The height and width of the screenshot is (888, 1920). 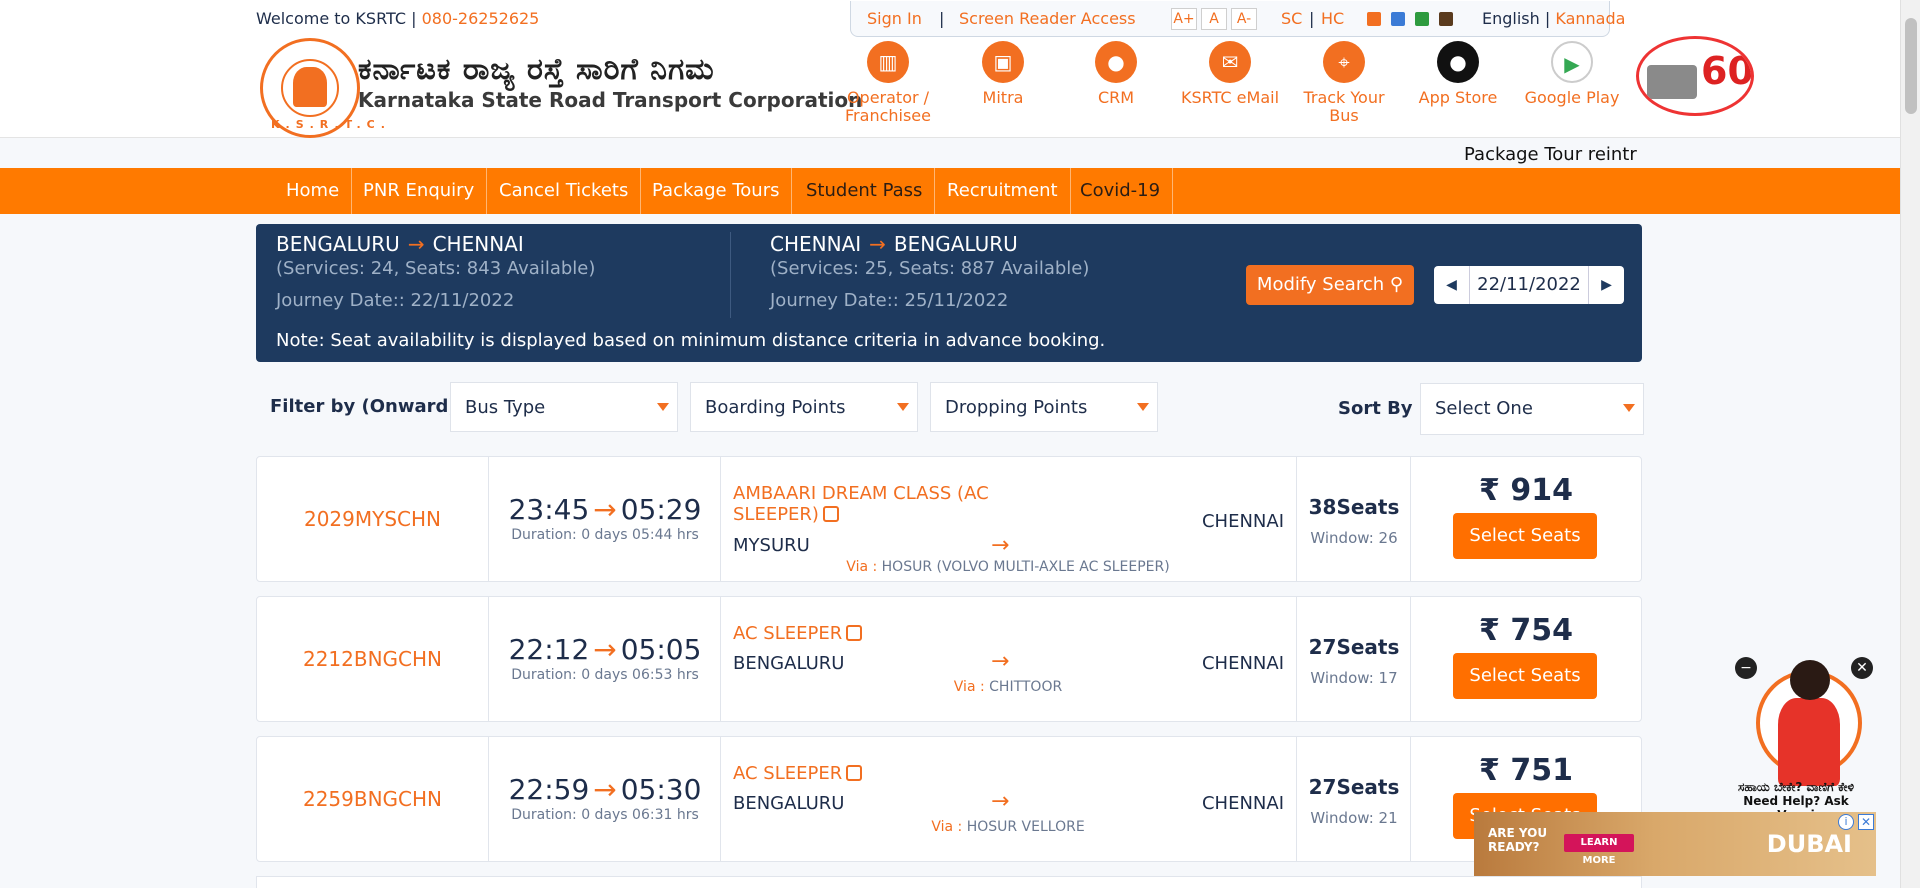 I want to click on sc-contrast-link: SC, so click(x=1291, y=18).